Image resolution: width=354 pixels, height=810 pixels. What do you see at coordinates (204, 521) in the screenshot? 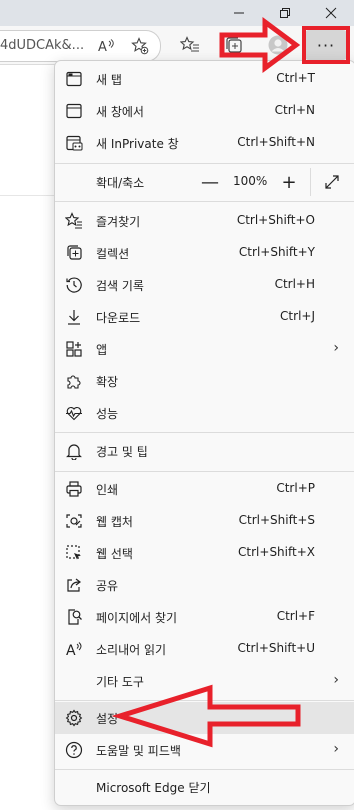
I see `menu-item-web-capture: 웹 캡처 Ctrl+Shift+S` at bounding box center [204, 521].